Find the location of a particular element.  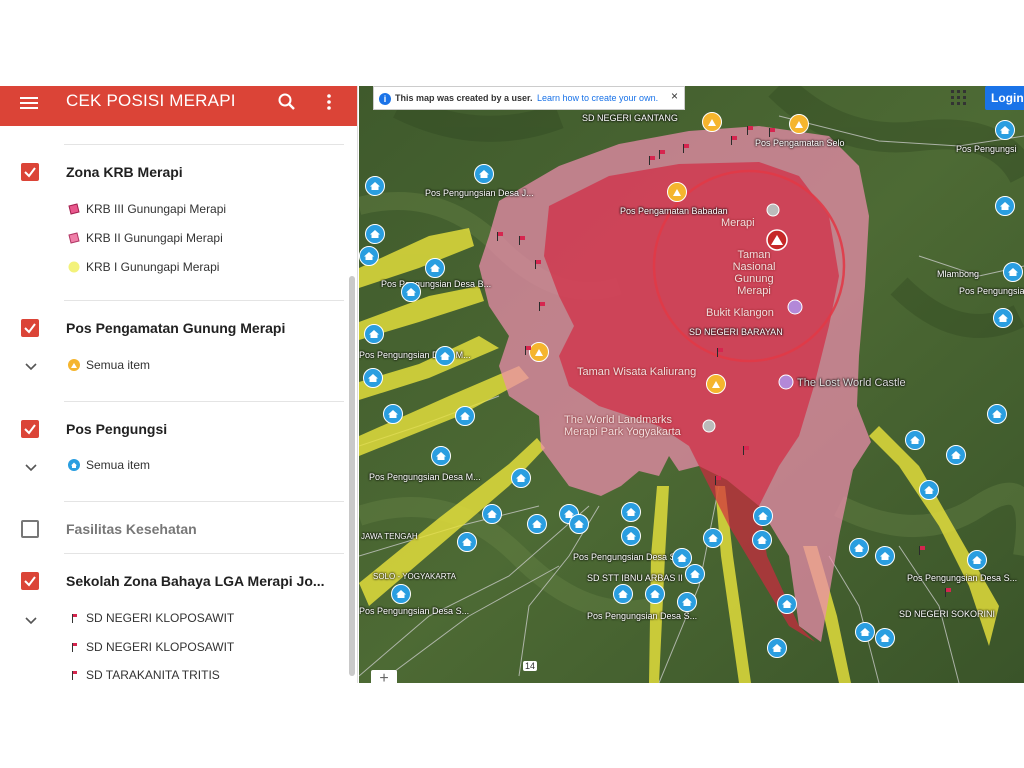

map-label: SD STT IBNU ARBAS II is located at coordinates (635, 578).